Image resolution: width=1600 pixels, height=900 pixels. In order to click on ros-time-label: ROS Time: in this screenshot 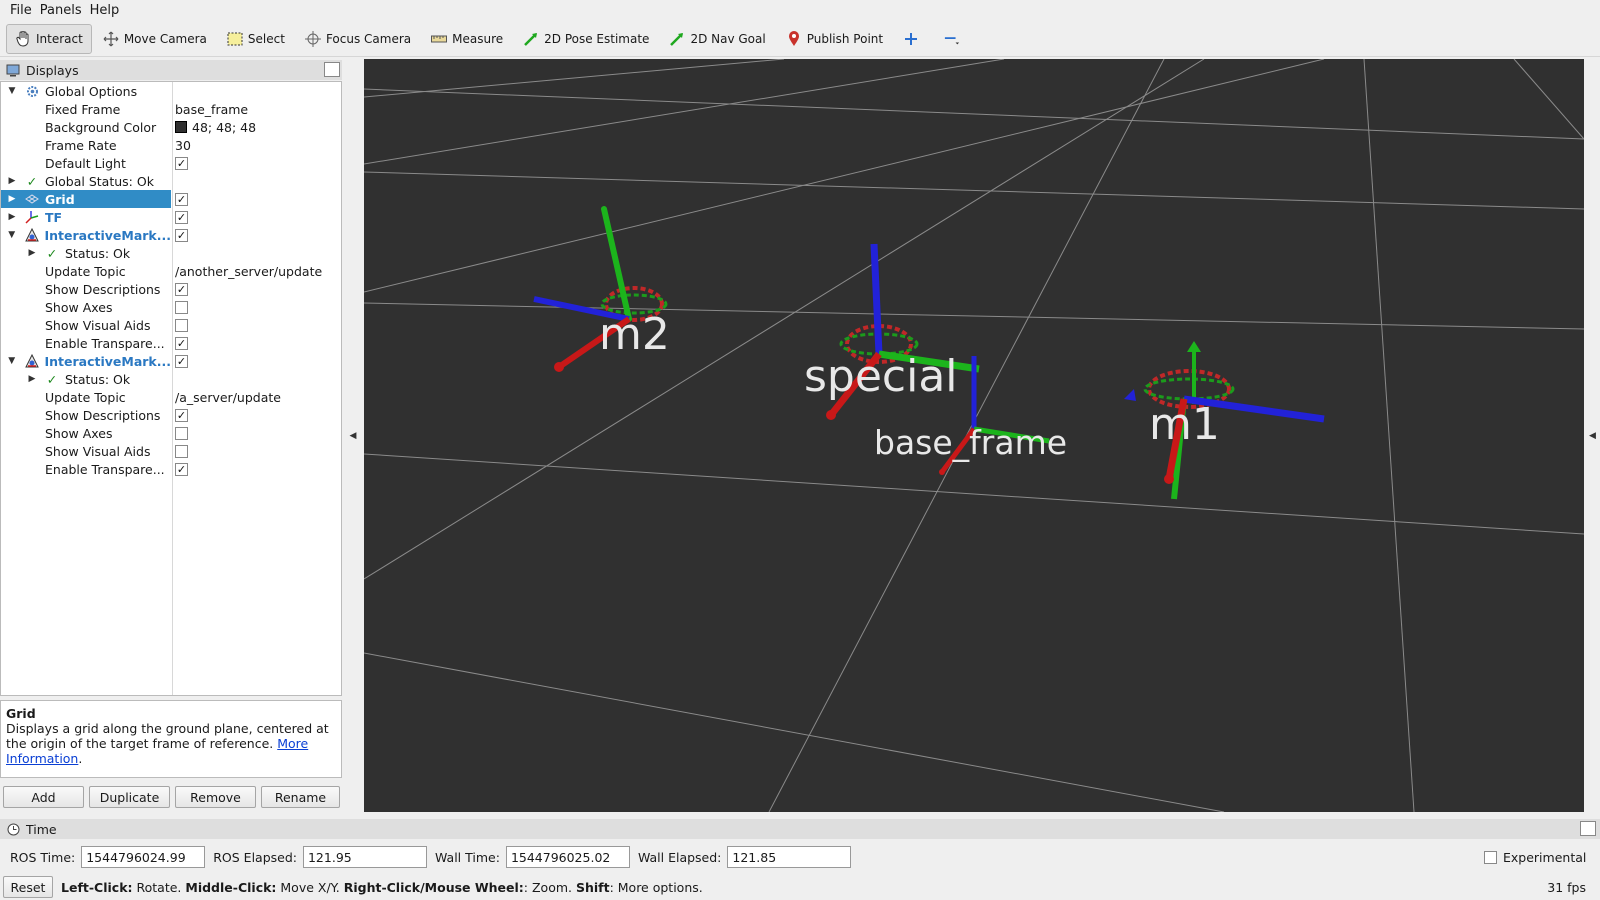, I will do `click(43, 857)`.